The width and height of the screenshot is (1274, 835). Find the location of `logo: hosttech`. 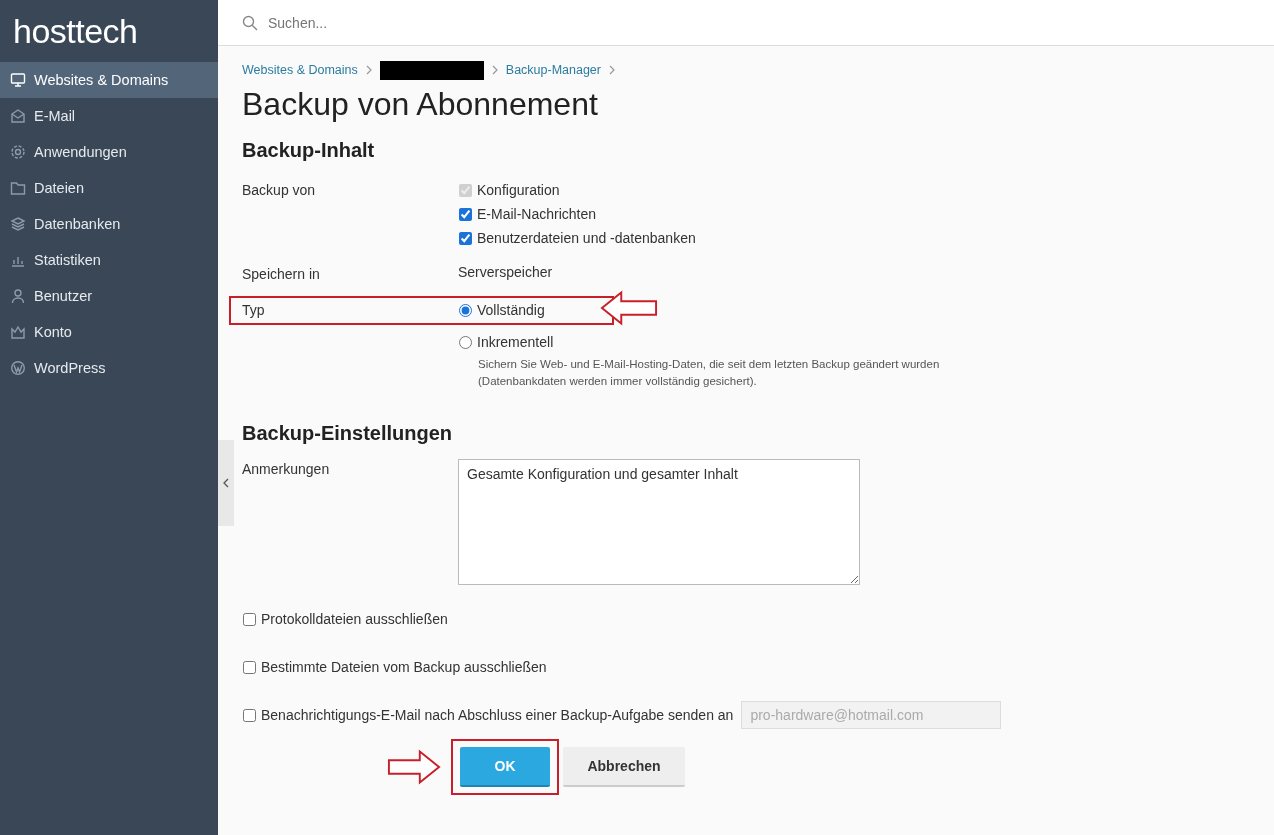

logo: hosttech is located at coordinates (75, 31).